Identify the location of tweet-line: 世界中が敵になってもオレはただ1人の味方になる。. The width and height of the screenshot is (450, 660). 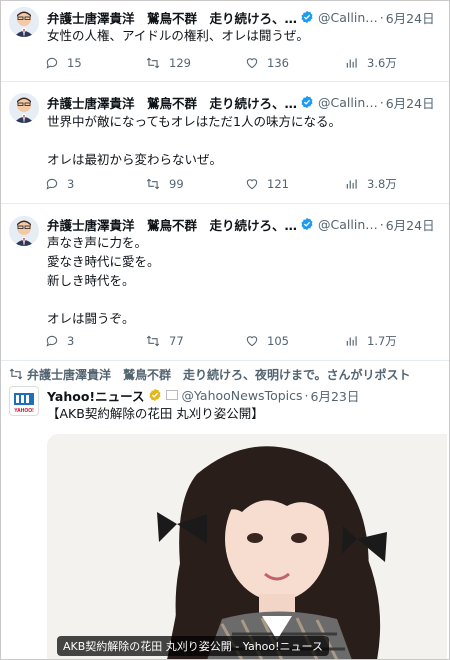
(194, 121).